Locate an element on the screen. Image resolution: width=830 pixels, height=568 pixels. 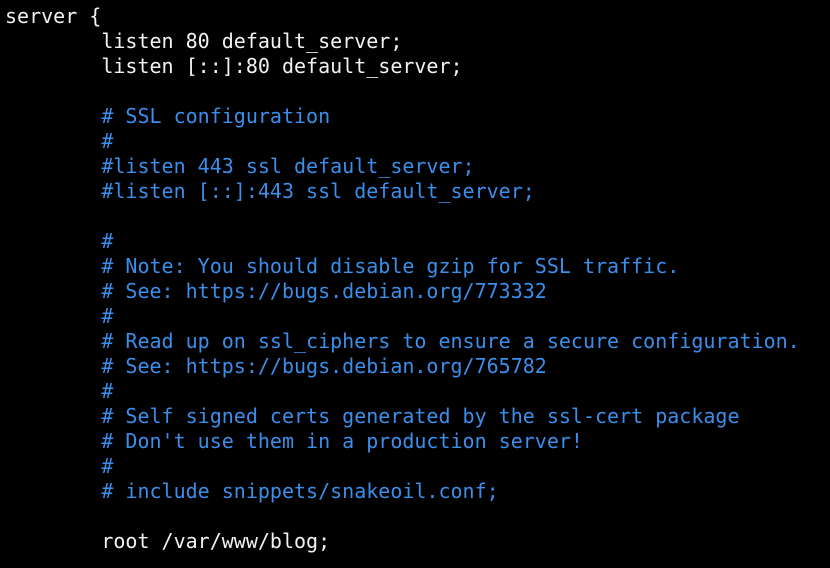
code-line-listen-ipv6-80: listen [::]:80 default_server; is located at coordinates (234, 66).